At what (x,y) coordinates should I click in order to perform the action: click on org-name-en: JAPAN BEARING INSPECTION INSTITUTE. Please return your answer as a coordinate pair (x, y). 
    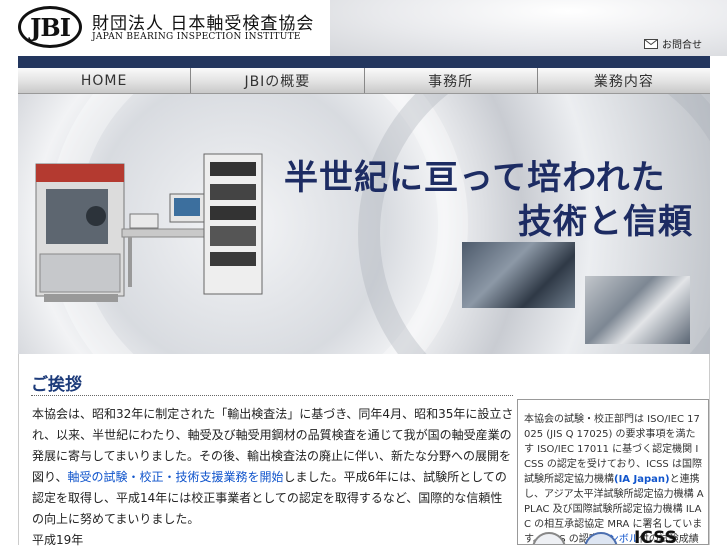
    Looking at the image, I should click on (196, 37).